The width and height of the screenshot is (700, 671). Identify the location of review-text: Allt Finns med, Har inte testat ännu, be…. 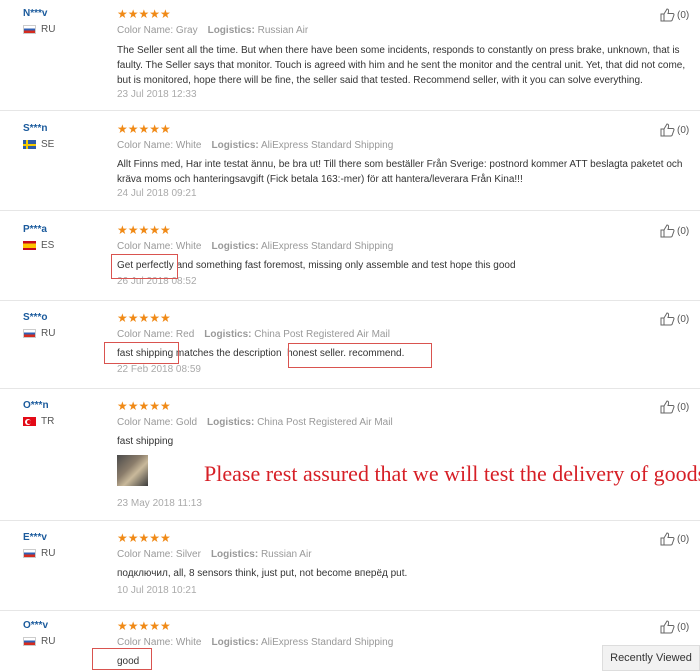
(400, 172).